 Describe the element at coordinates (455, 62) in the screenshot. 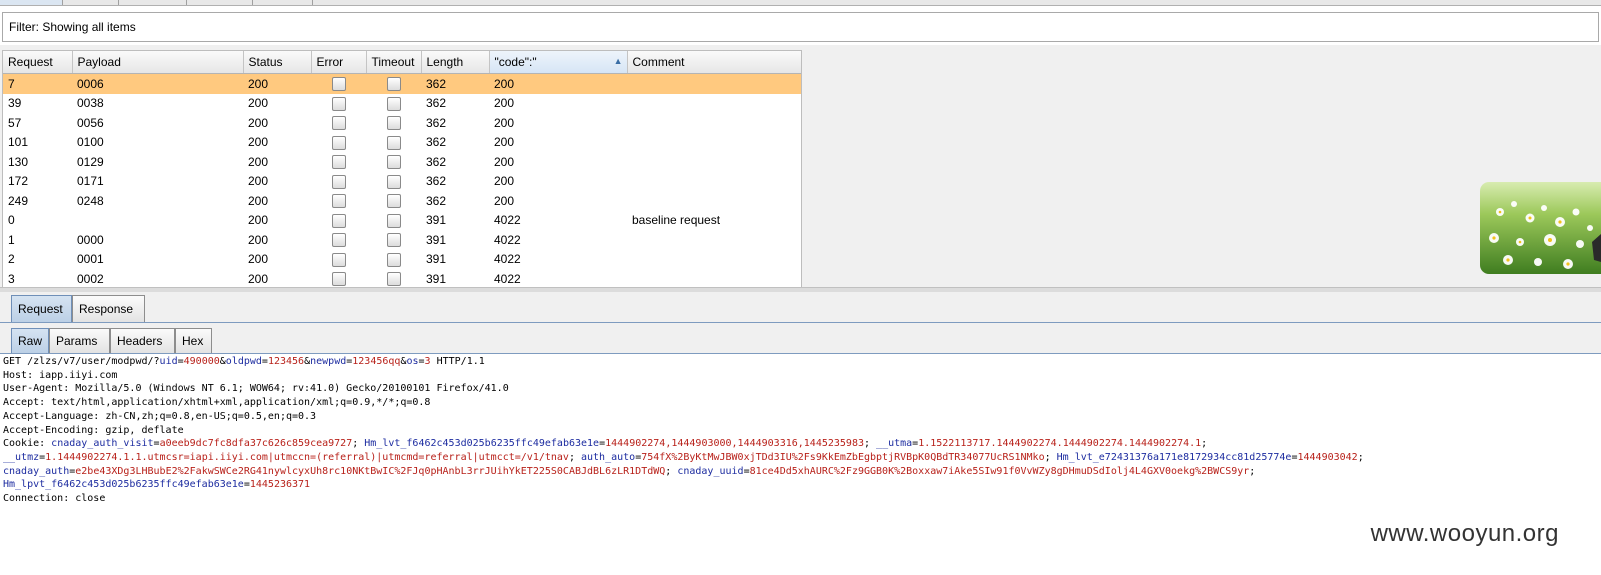

I see `column-header-length: Length` at that location.